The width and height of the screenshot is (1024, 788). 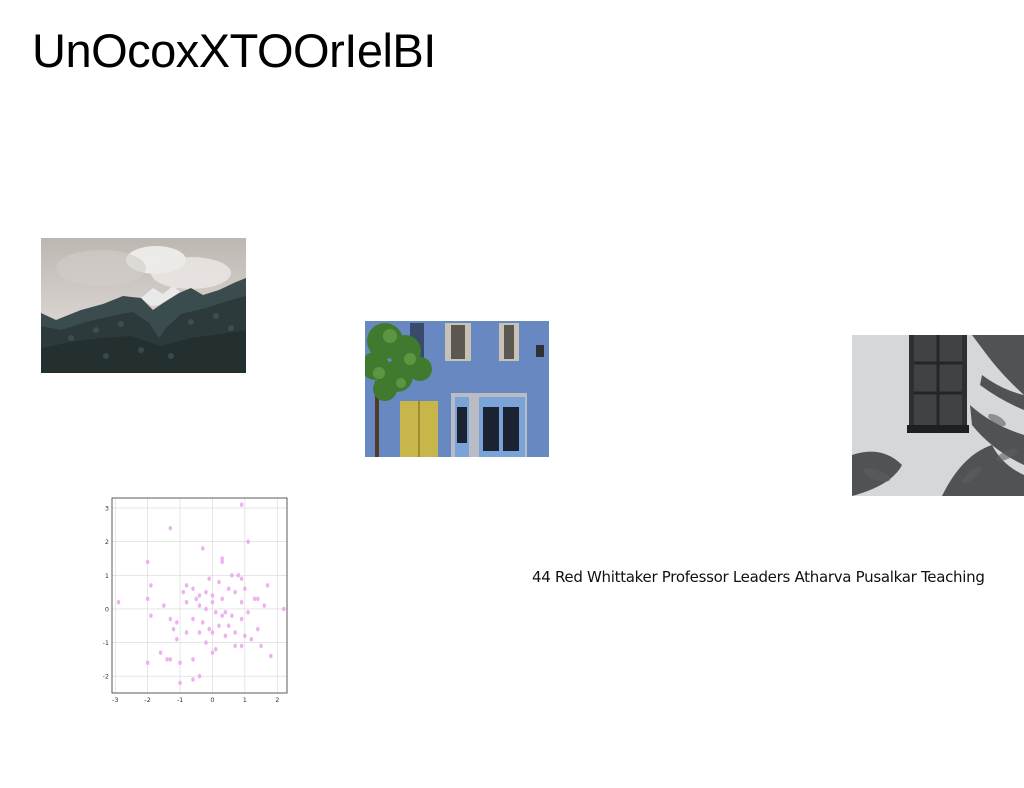 I want to click on scatter-chart: -3 -2 -1 0 1 2 3 2 1 0 -1 -2, so click(x=195, y=600).